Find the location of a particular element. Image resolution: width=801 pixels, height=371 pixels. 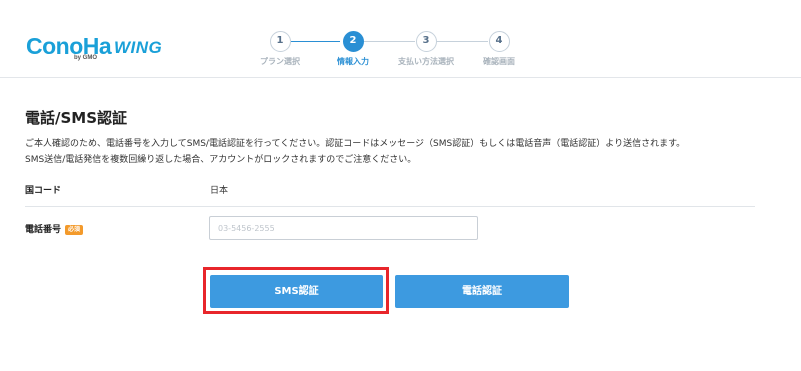

step-number: 1 is located at coordinates (280, 41).